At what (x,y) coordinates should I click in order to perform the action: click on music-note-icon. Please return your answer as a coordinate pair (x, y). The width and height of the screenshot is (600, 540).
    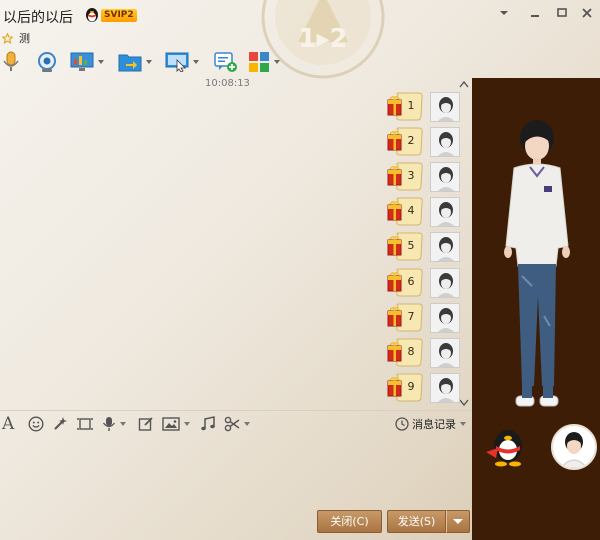
    Looking at the image, I should click on (208, 423).